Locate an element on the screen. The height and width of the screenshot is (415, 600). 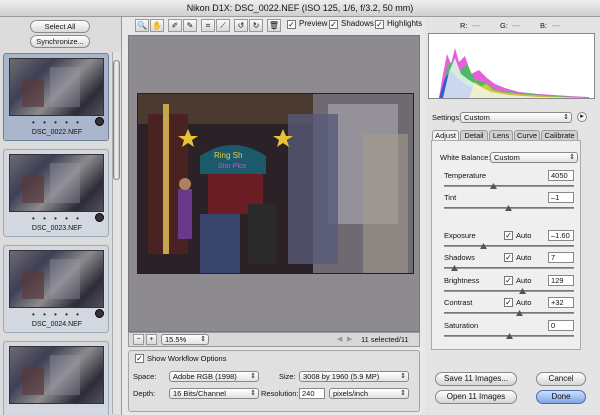
settings-select: Custom is located at coordinates (516, 117).